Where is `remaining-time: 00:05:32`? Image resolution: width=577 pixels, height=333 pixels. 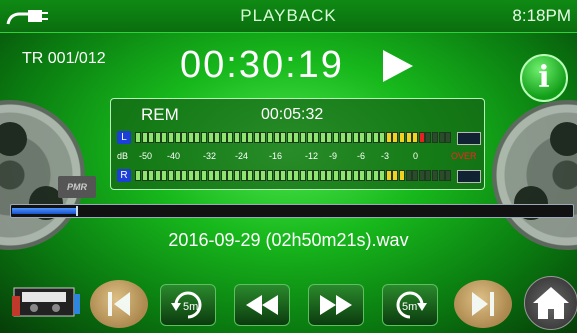 remaining-time: 00:05:32 is located at coordinates (292, 114).